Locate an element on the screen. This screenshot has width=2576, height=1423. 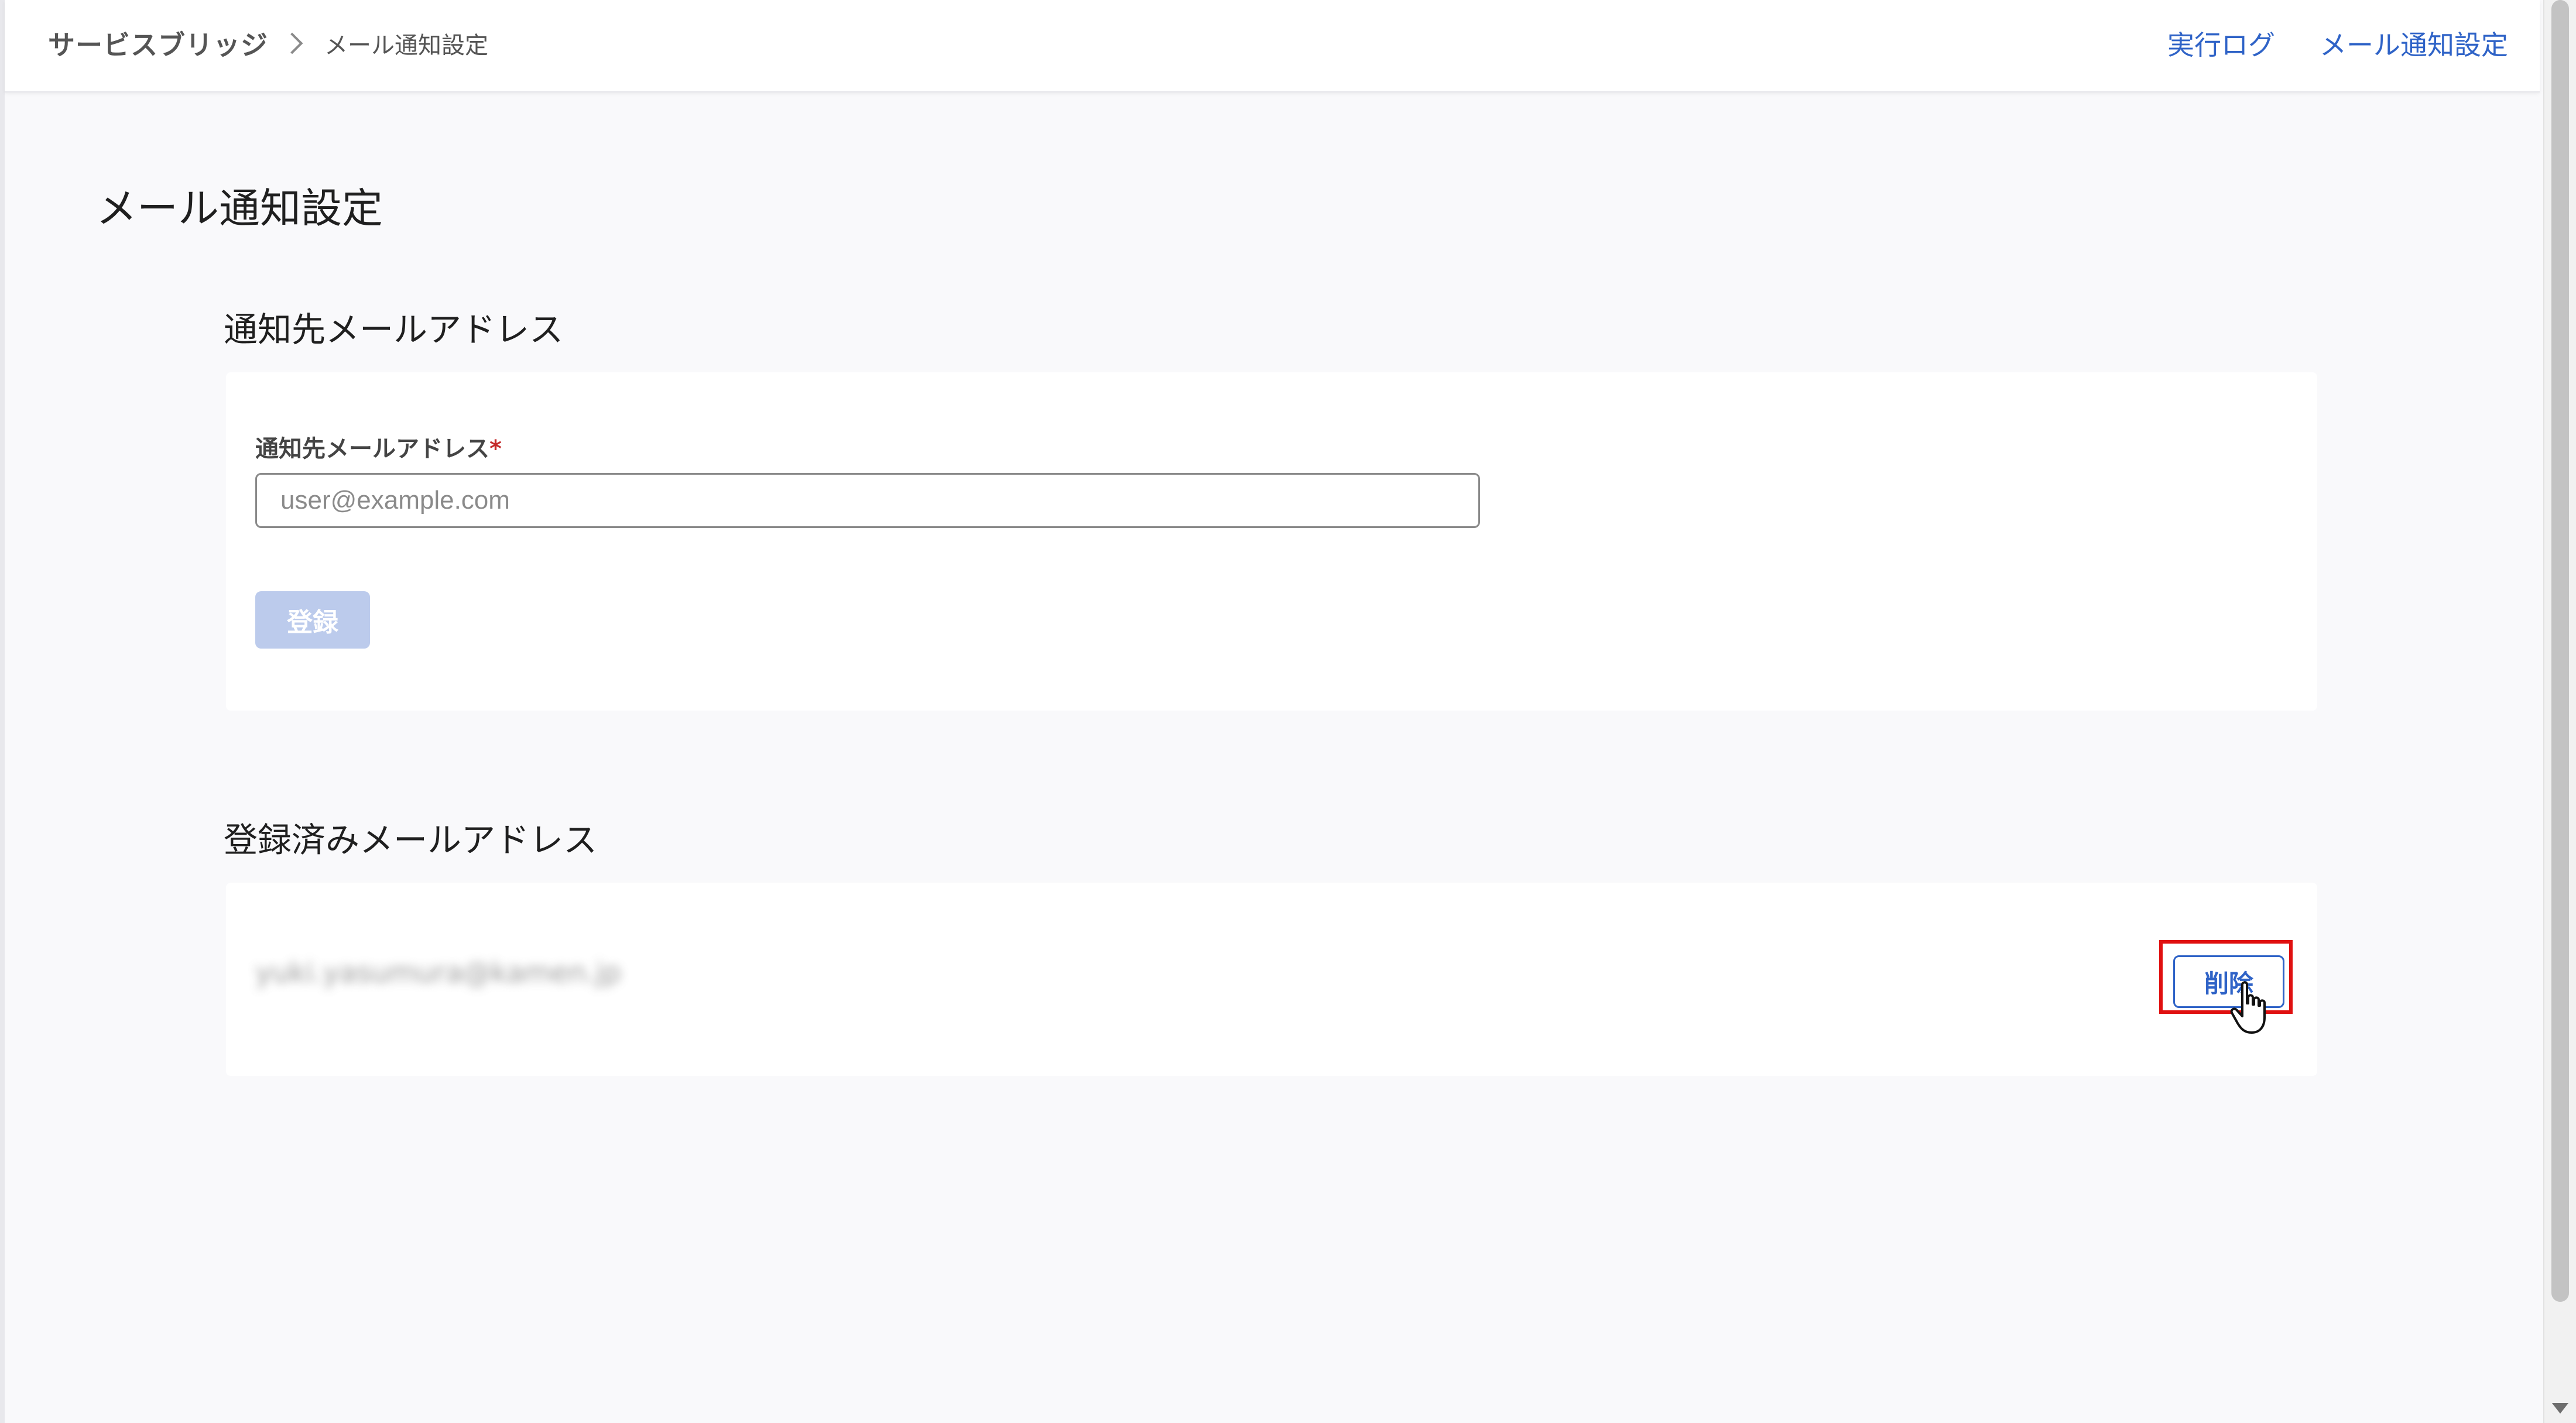
scrollbar-thumb is located at coordinates (2560, 651).